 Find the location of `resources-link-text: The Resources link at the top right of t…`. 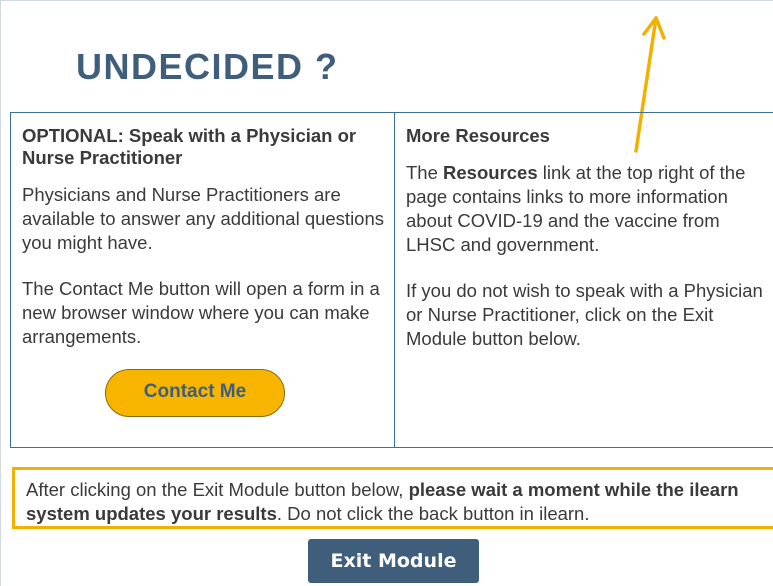

resources-link-text: The Resources link at the top right of t… is located at coordinates (588, 209).